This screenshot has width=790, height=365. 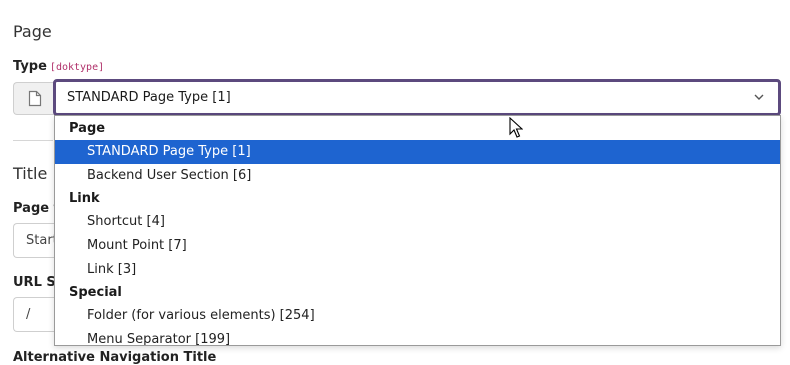 What do you see at coordinates (417, 270) in the screenshot?
I see `option-link: Link [3]` at bounding box center [417, 270].